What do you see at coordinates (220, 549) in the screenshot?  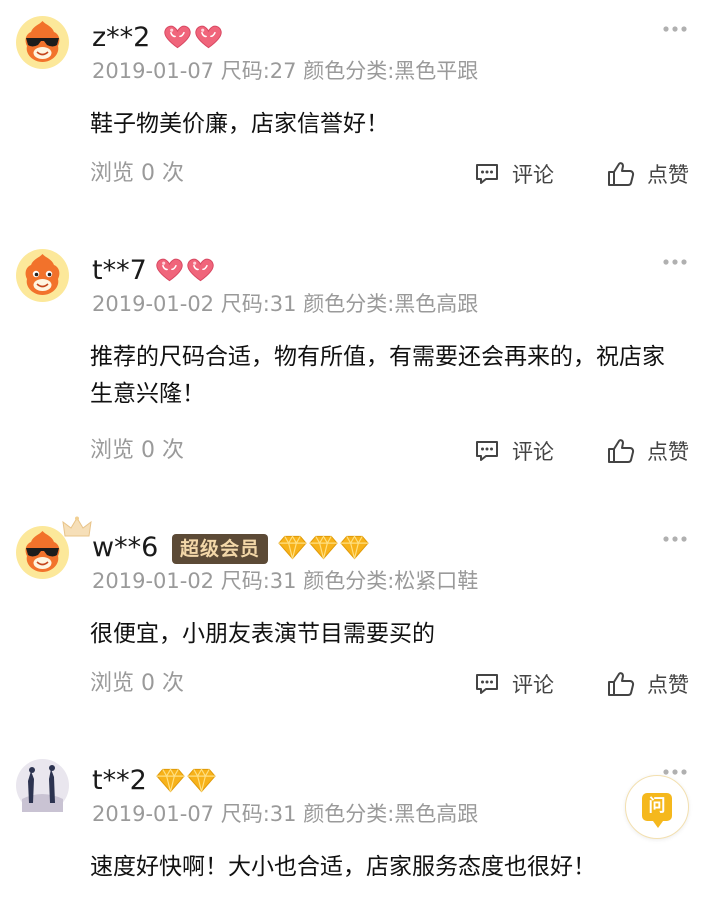 I see `vip-badge: 超级会员` at bounding box center [220, 549].